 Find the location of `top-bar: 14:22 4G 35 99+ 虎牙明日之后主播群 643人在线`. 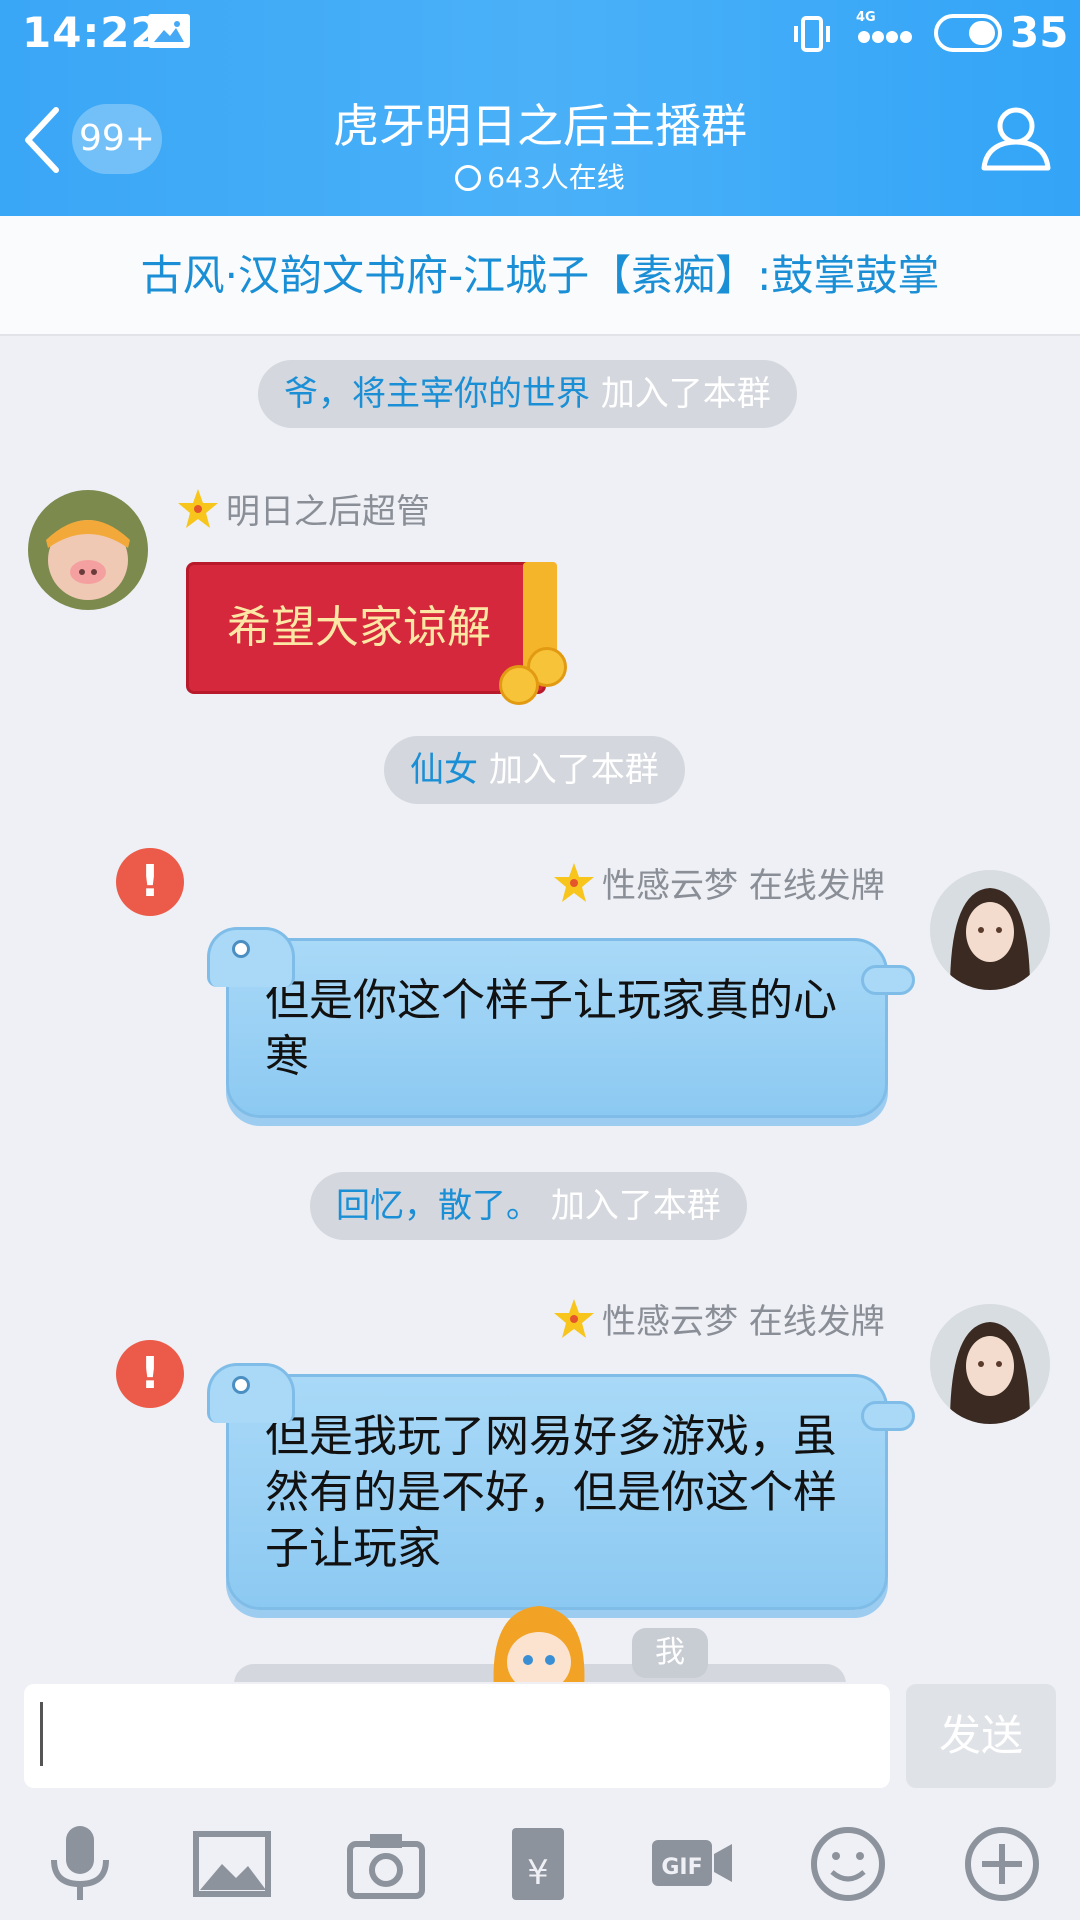

top-bar: 14:22 4G 35 99+ 虎牙明日之后主播群 643人在线 is located at coordinates (540, 108).